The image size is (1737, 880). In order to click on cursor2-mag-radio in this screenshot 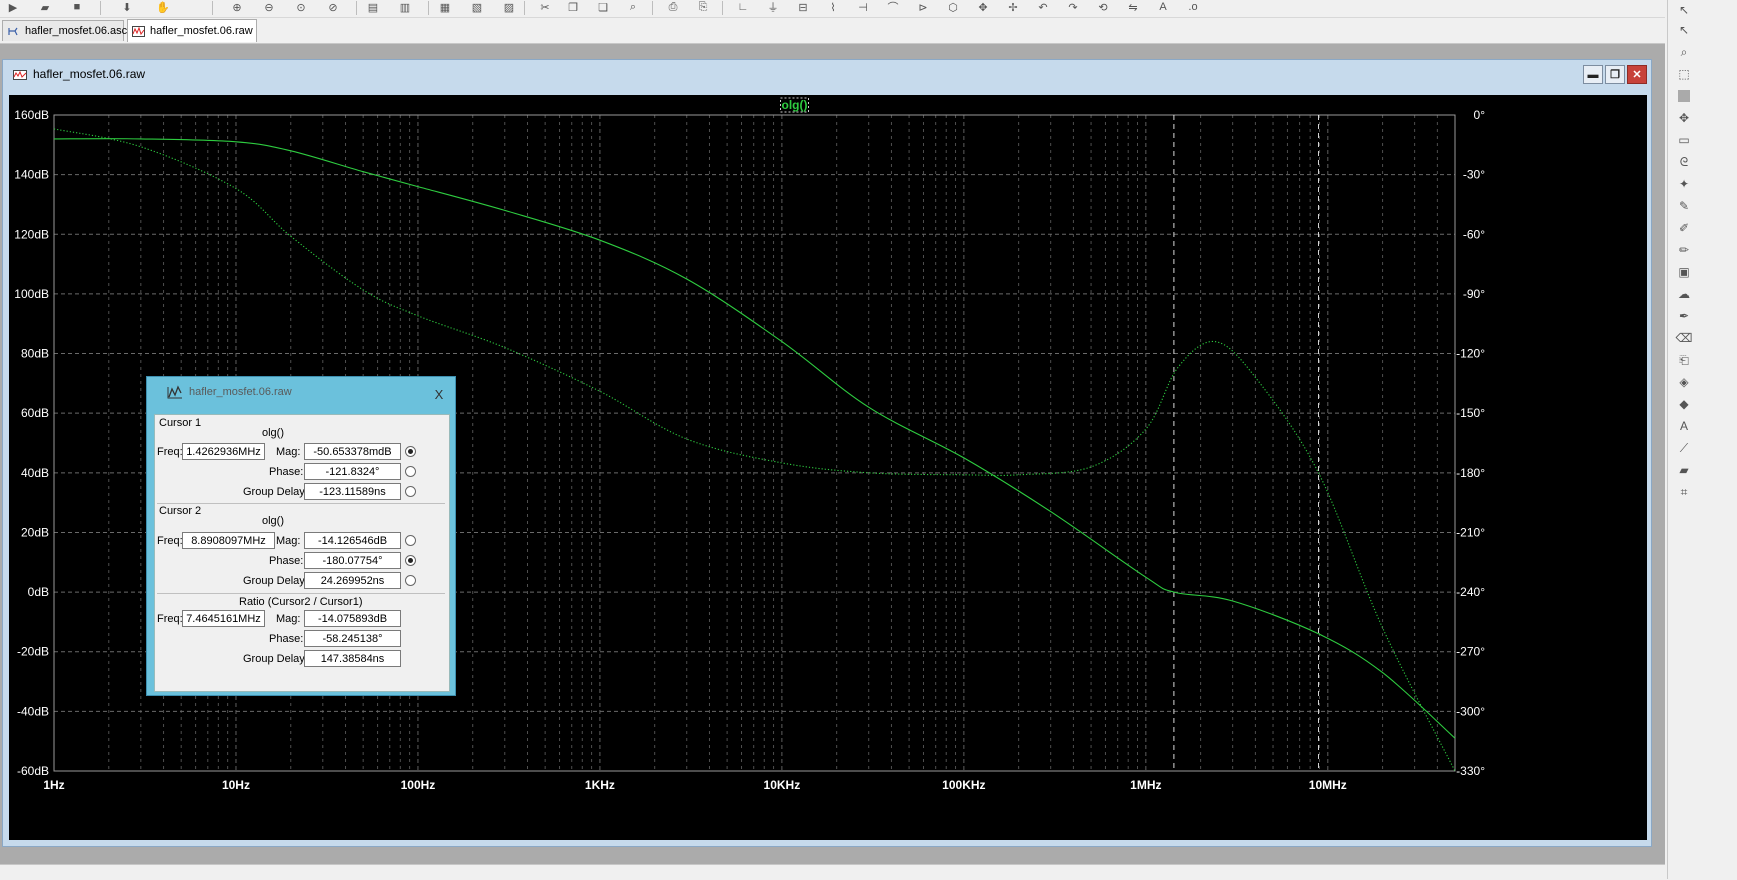, I will do `click(410, 540)`.